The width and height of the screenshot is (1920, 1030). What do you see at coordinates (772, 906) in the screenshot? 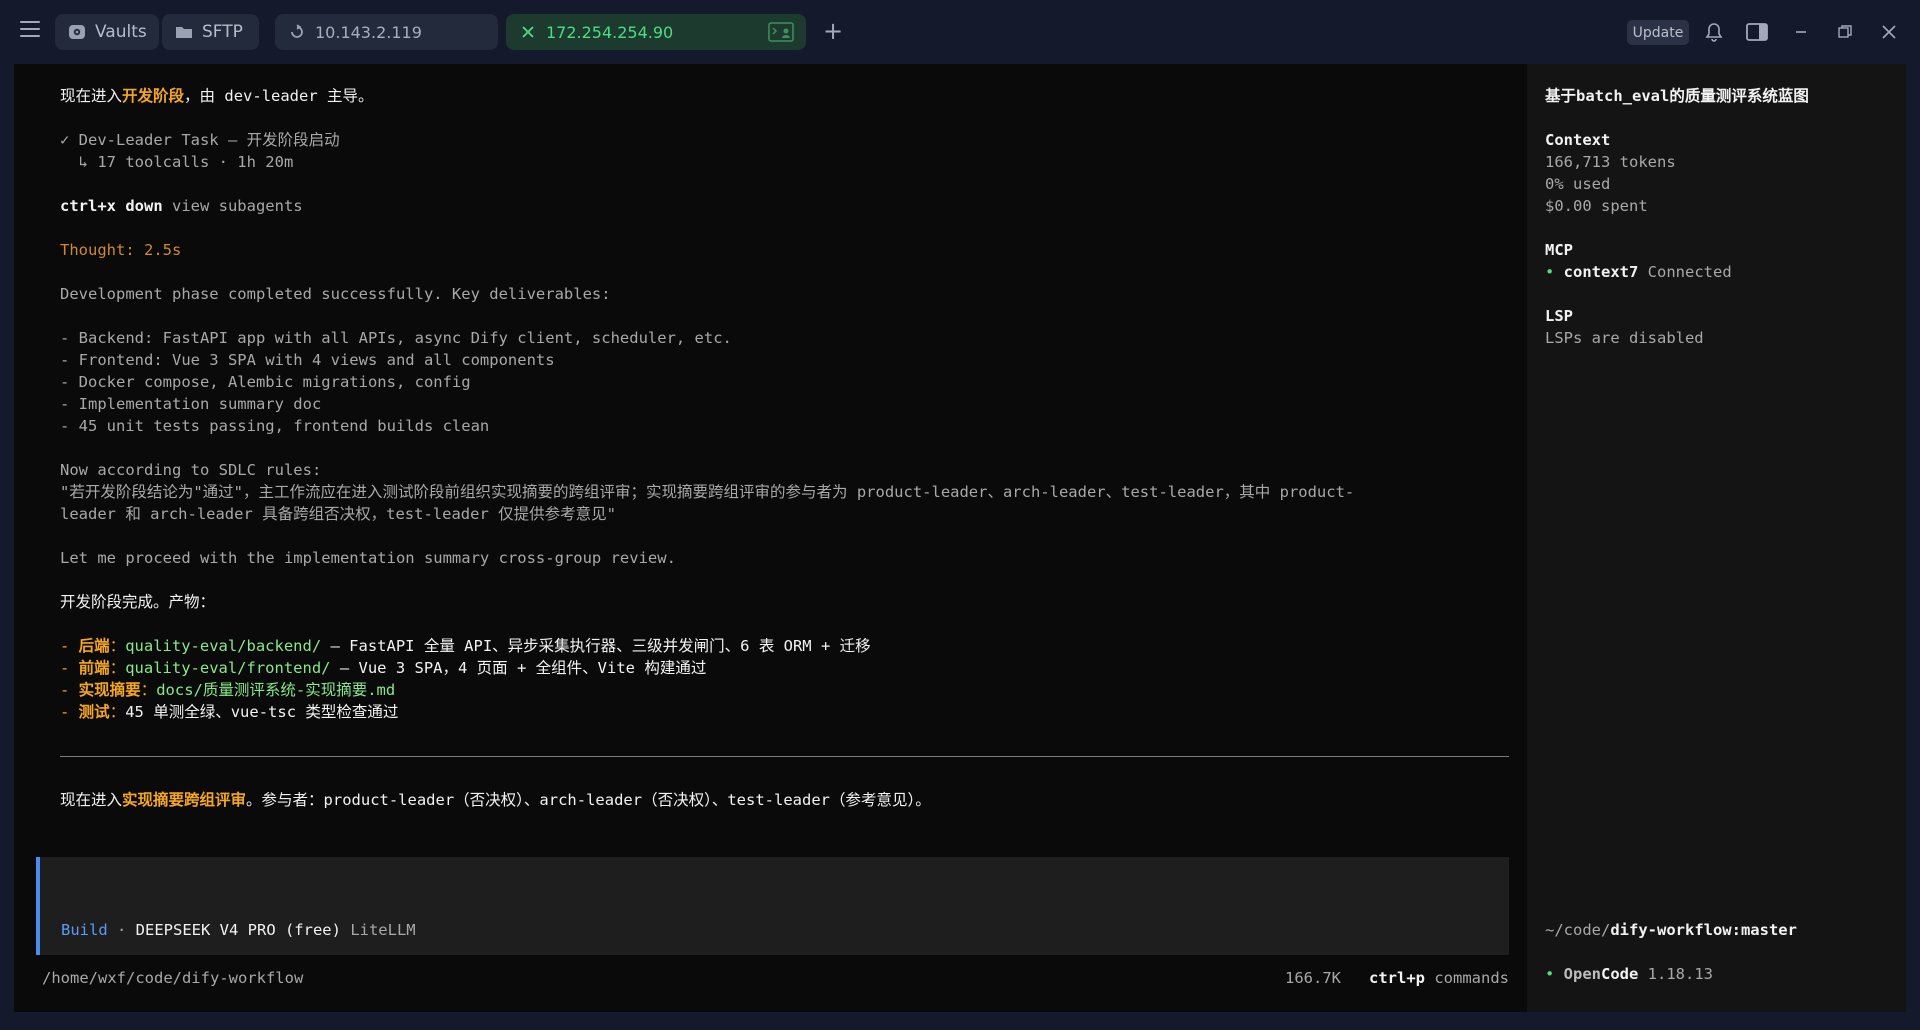
I see `prompt-input: Build · DEEPSEEK V4 PRO (free) LiteLLM` at bounding box center [772, 906].